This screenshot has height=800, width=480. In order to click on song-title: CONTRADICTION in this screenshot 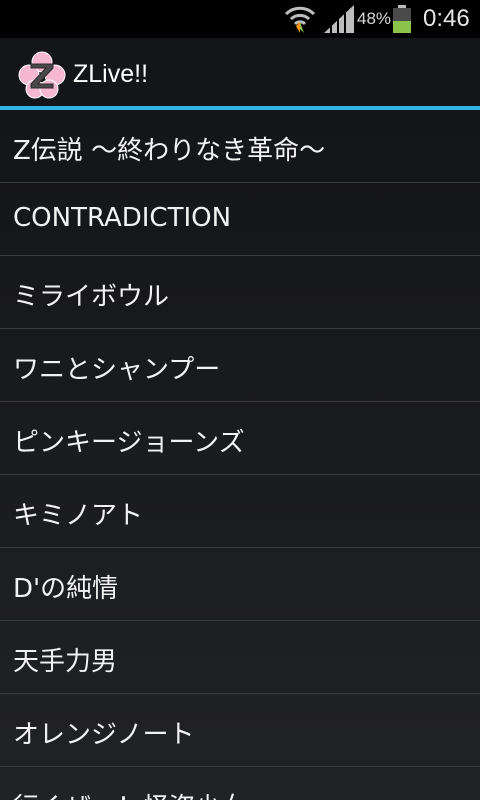, I will do `click(122, 218)`.